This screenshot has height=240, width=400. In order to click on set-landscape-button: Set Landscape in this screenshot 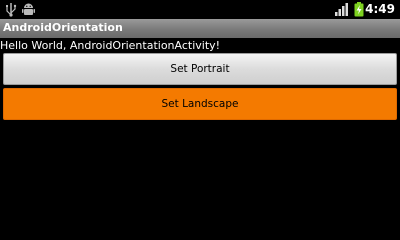, I will do `click(200, 104)`.